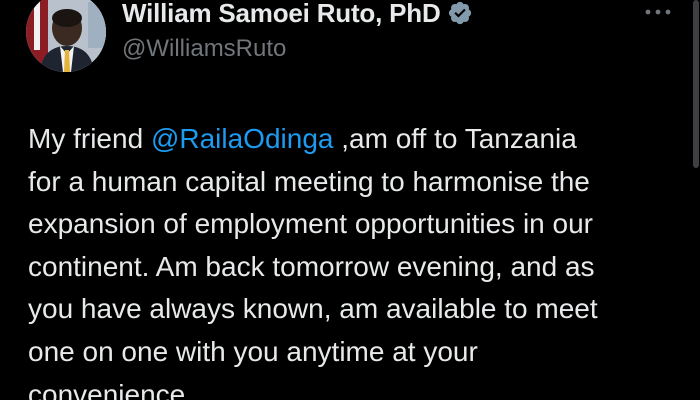 This screenshot has height=400, width=700. I want to click on author-name-row: William Samoei Ruto, PhD, so click(297, 14).